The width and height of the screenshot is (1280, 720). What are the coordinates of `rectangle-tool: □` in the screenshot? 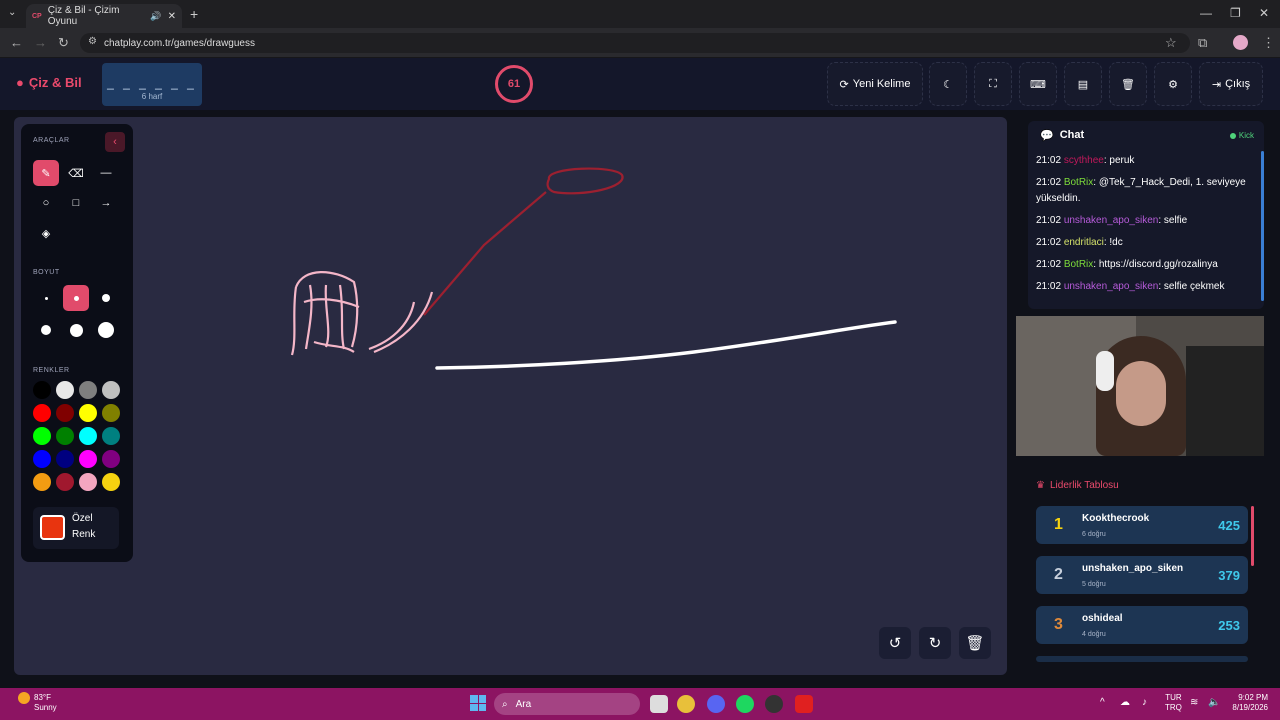 It's located at (76, 203).